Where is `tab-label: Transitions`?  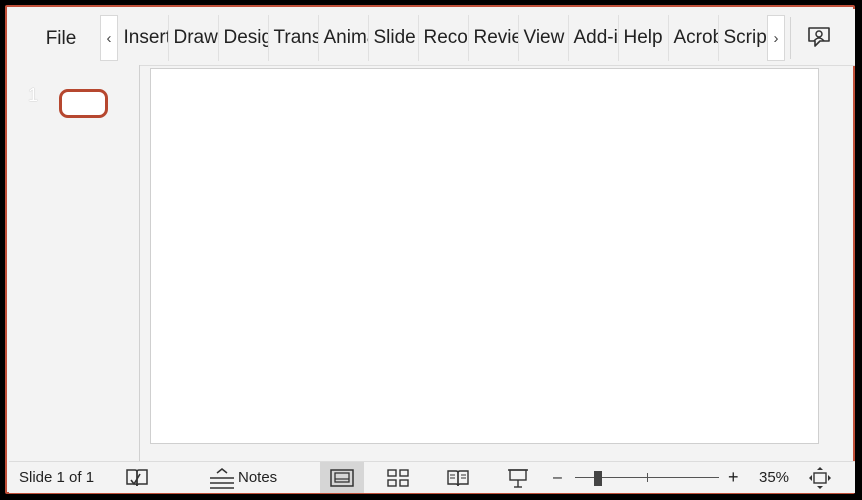
tab-label: Transitions is located at coordinates (295, 37).